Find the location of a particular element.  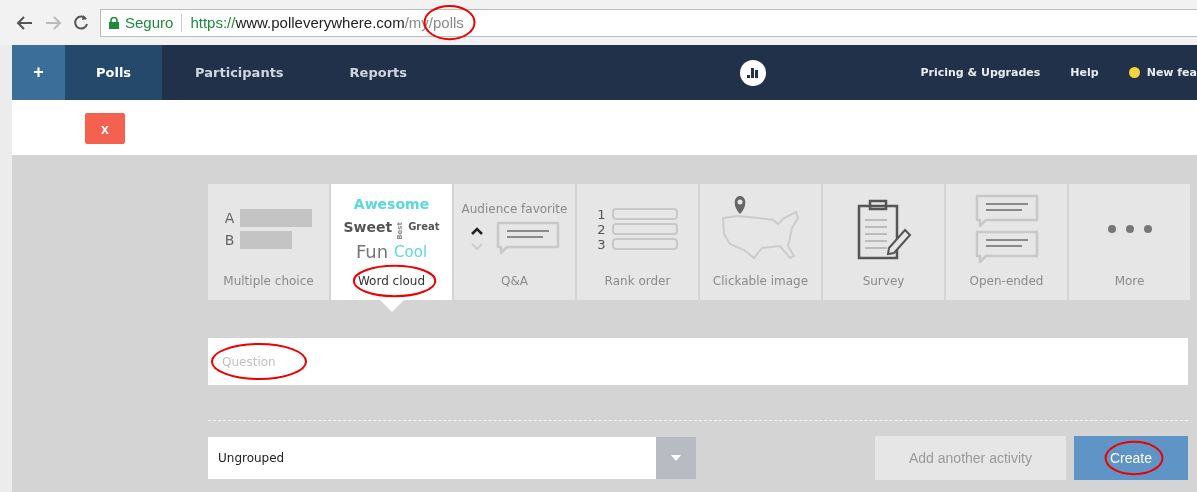

nav-tab: Reports is located at coordinates (378, 72).